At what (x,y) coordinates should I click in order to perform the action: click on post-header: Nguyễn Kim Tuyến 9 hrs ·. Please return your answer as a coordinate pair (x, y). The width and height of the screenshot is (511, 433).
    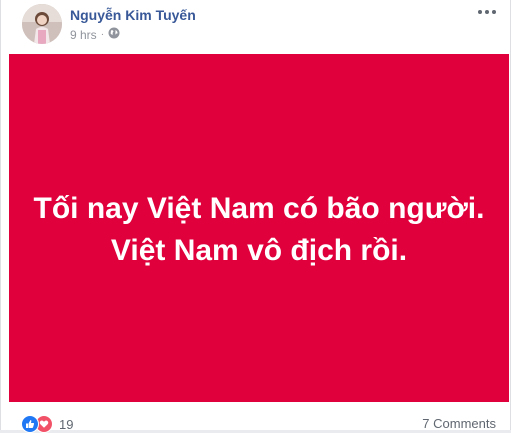
    Looking at the image, I should click on (255, 27).